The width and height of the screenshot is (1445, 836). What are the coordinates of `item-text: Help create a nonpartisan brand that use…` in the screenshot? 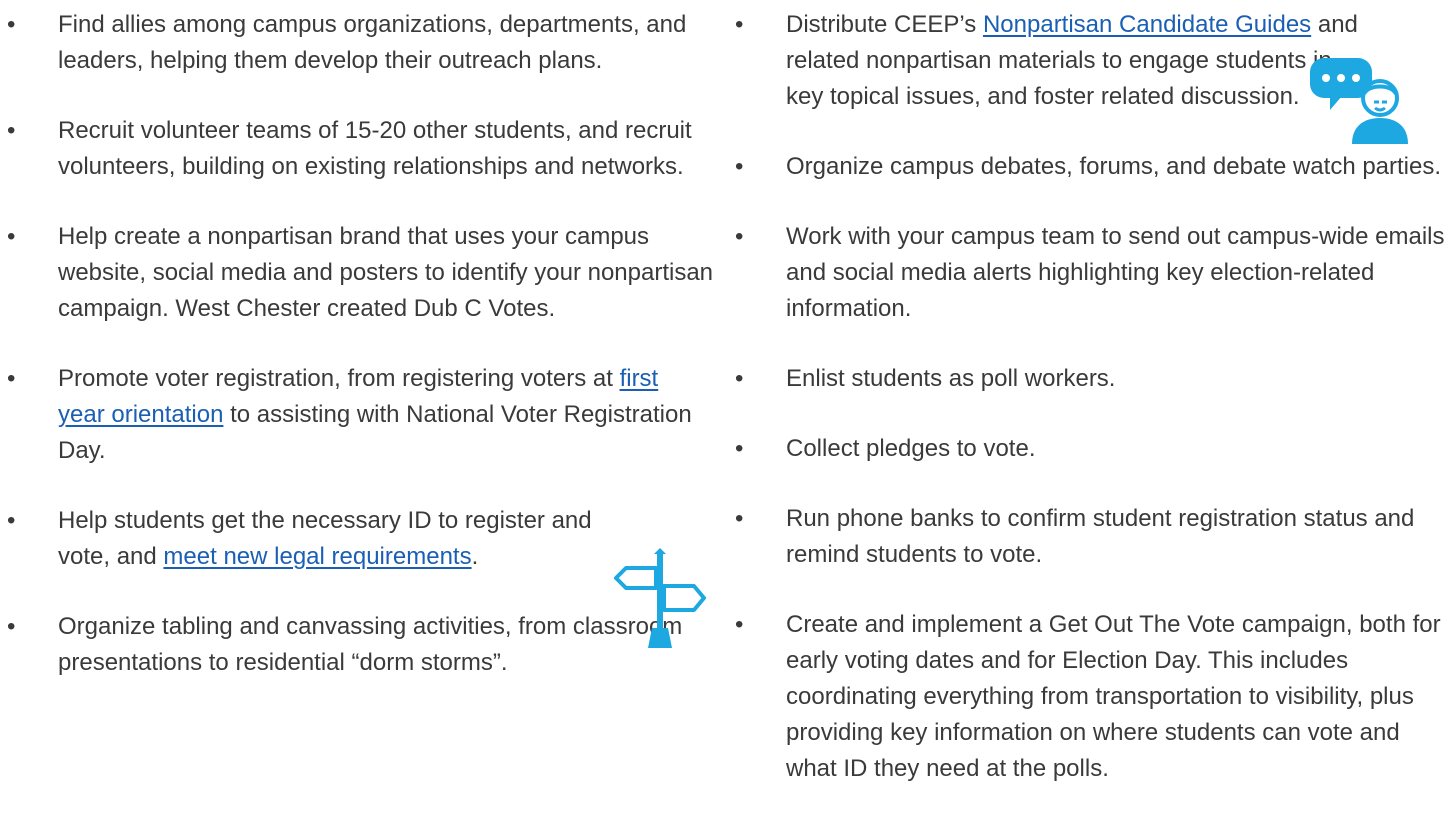 It's located at (386, 272).